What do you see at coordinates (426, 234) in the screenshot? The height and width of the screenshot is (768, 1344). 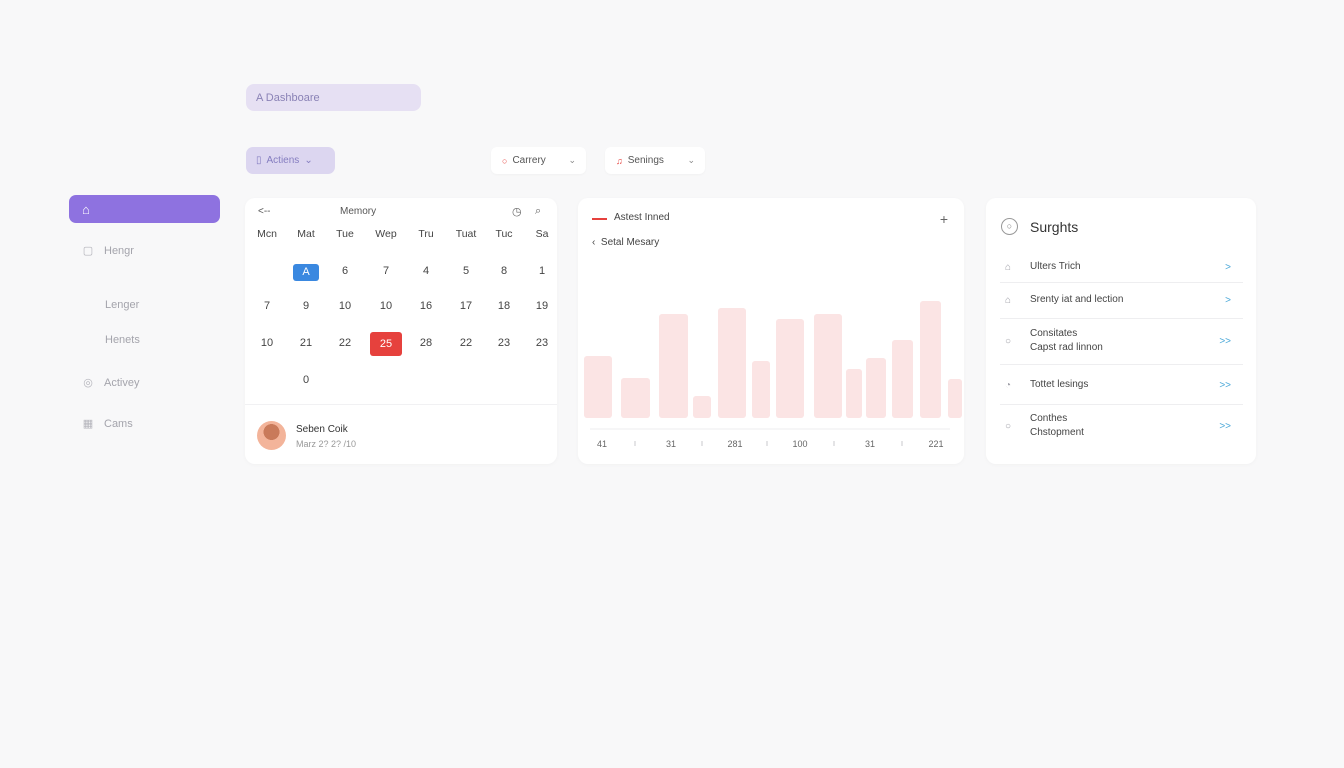 I see `weekday-header: Tru` at bounding box center [426, 234].